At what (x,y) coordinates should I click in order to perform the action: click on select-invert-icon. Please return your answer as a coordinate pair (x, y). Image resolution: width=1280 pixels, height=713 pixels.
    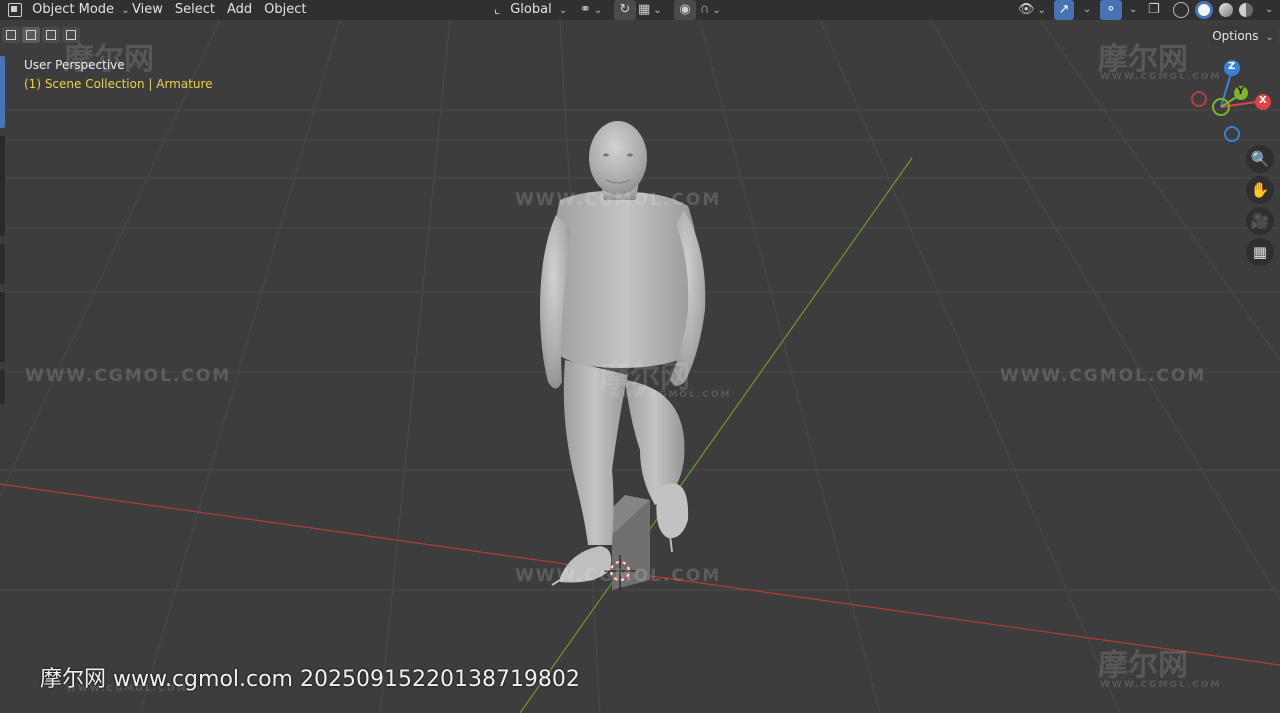
    Looking at the image, I should click on (71, 35).